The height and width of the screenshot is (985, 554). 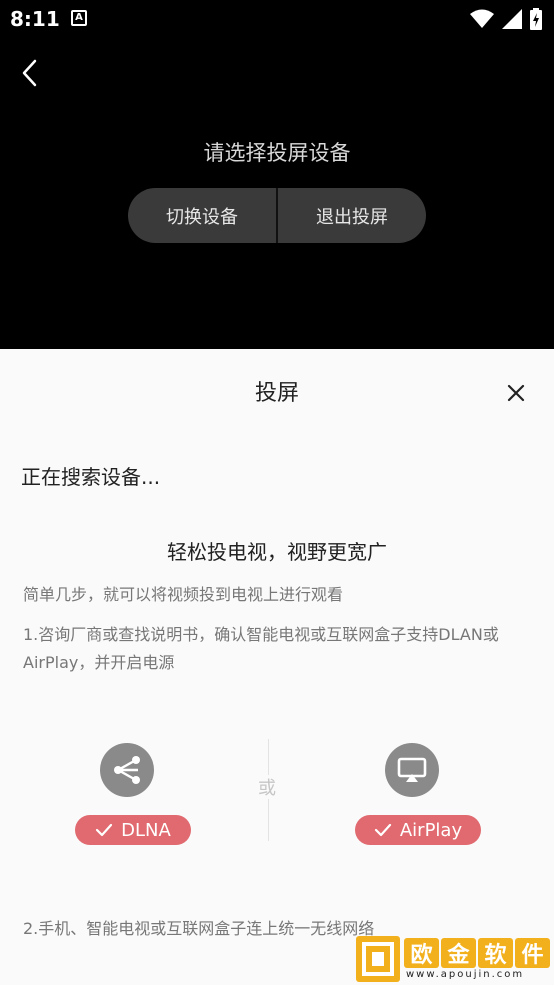 I want to click on airplay-badge: AirPlay, so click(x=418, y=830).